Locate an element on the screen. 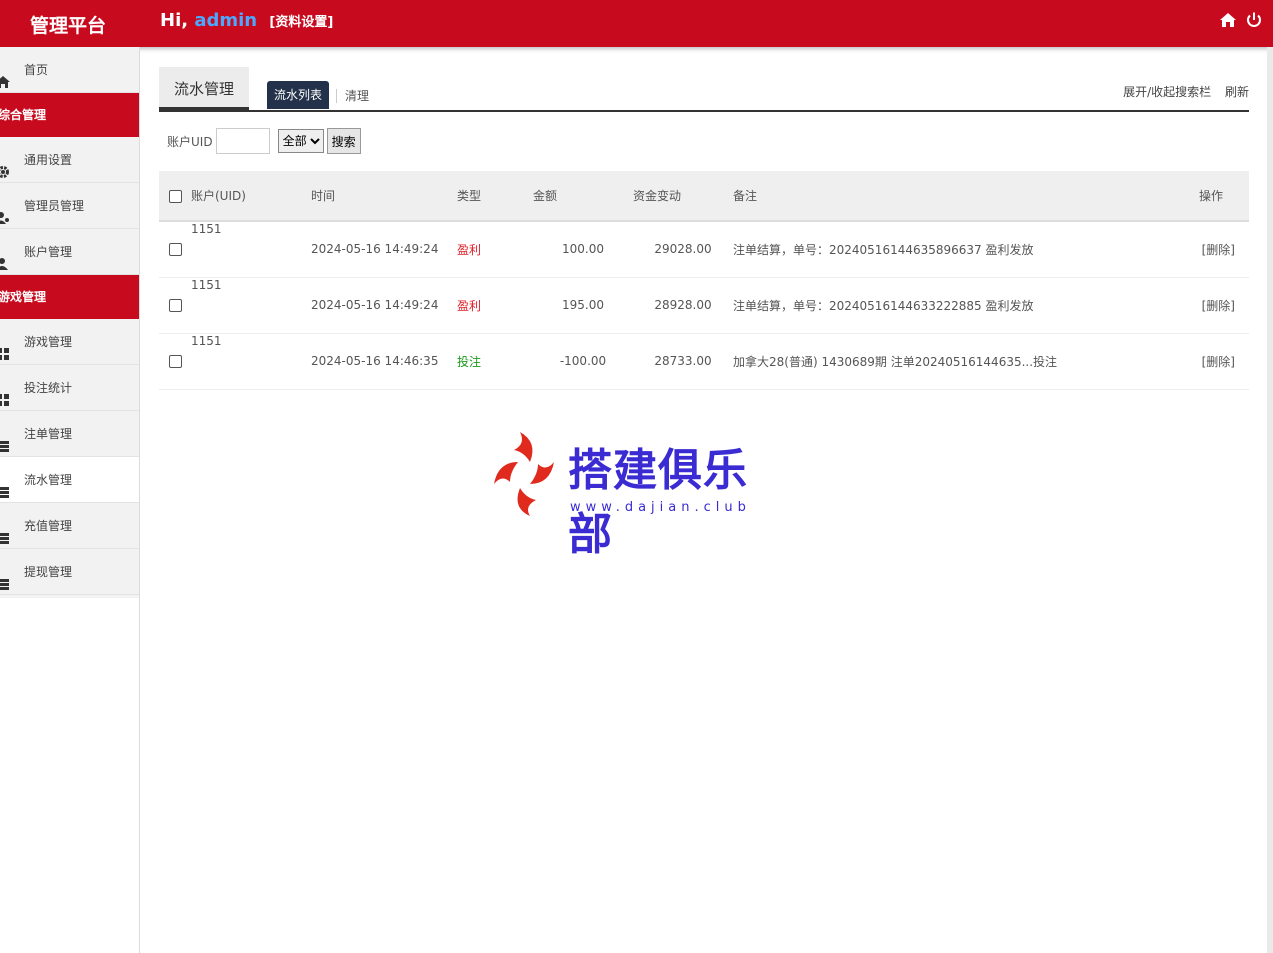 The image size is (1273, 953). table-header-row: 账户(UID) 时间 类型 金额 资金变动 备注 操作 is located at coordinates (704, 196).